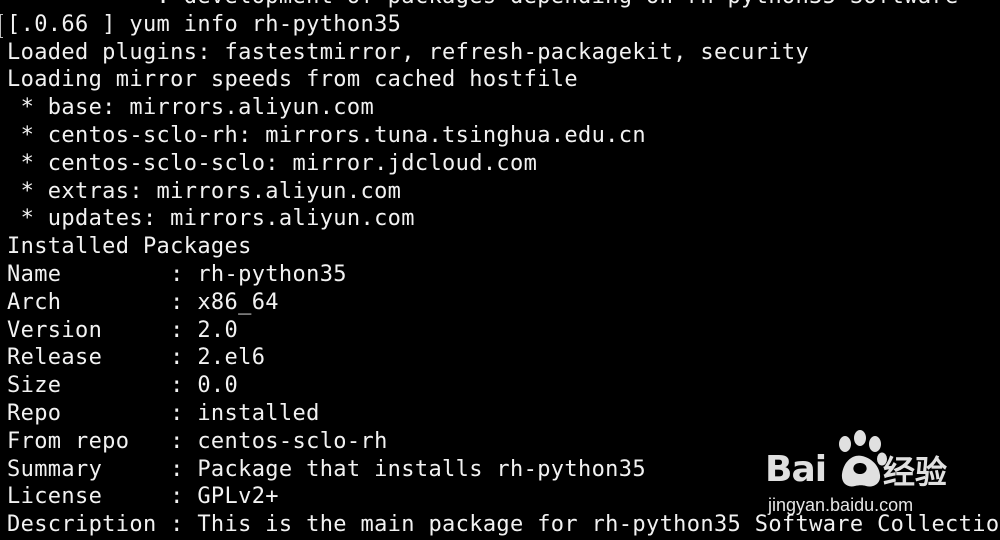 The image size is (1000, 540). I want to click on terminal-line-9: Installed Packages, so click(129, 247).